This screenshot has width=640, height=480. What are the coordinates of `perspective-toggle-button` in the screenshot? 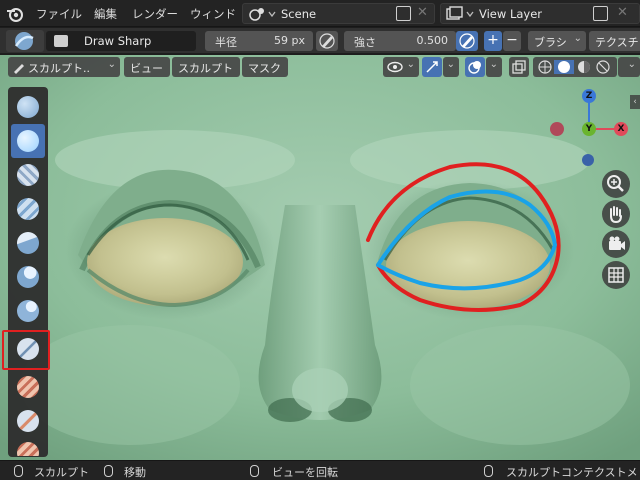 It's located at (616, 275).